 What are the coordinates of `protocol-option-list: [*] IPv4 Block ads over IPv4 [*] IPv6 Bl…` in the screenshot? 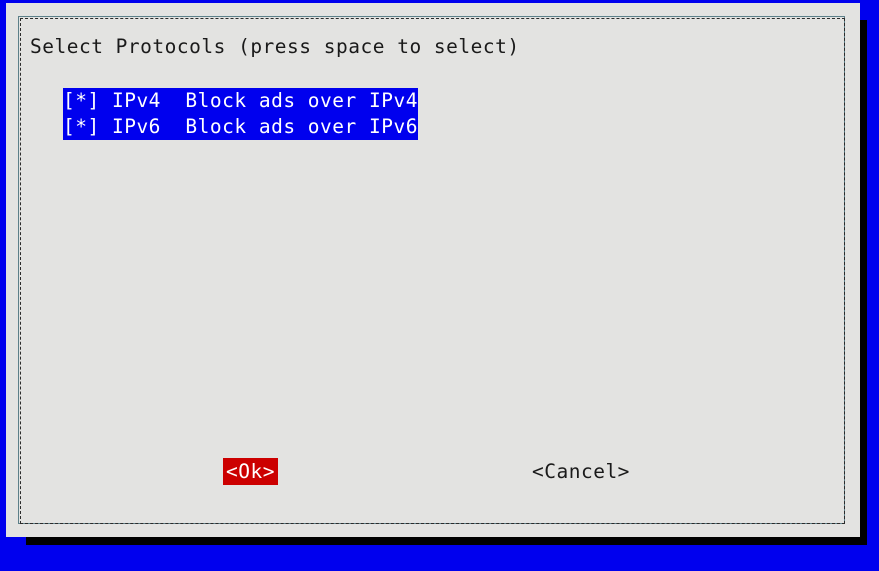 It's located at (240, 114).